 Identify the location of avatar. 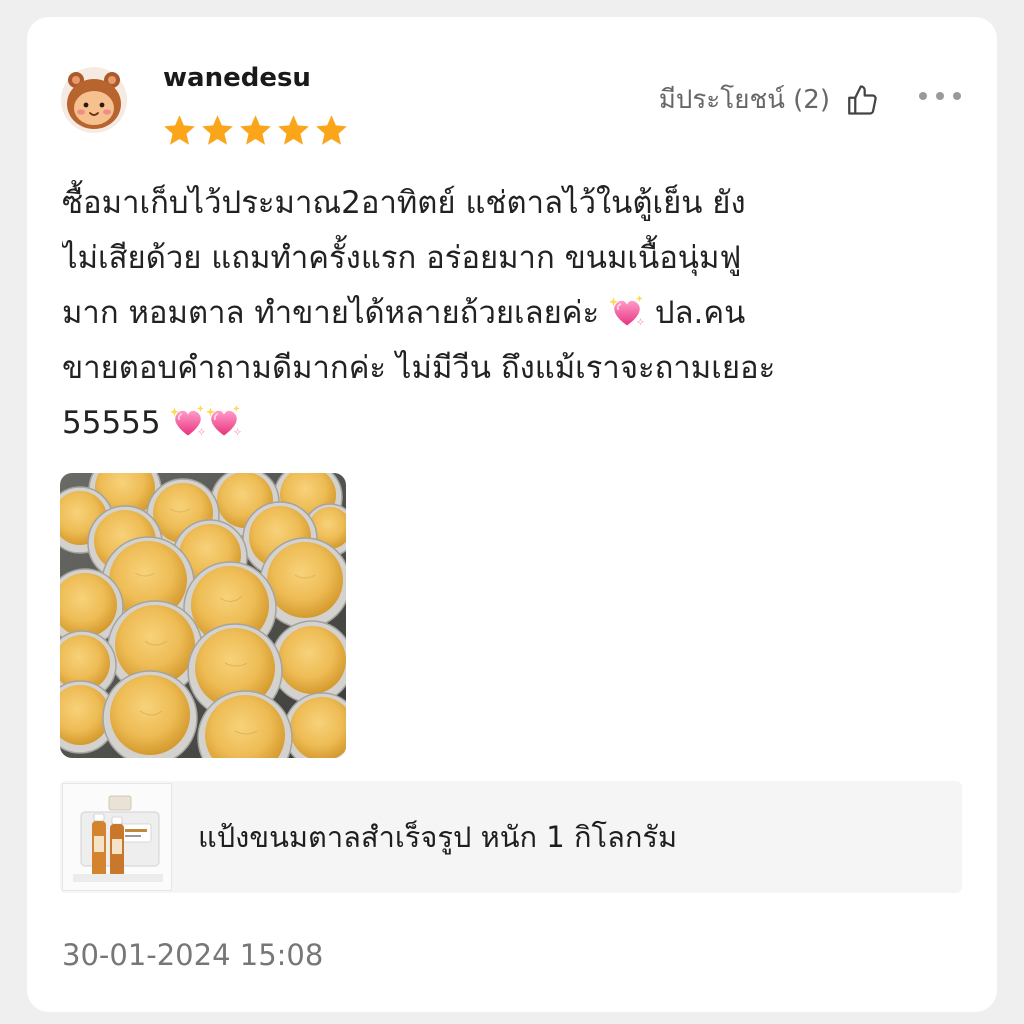
(94, 100).